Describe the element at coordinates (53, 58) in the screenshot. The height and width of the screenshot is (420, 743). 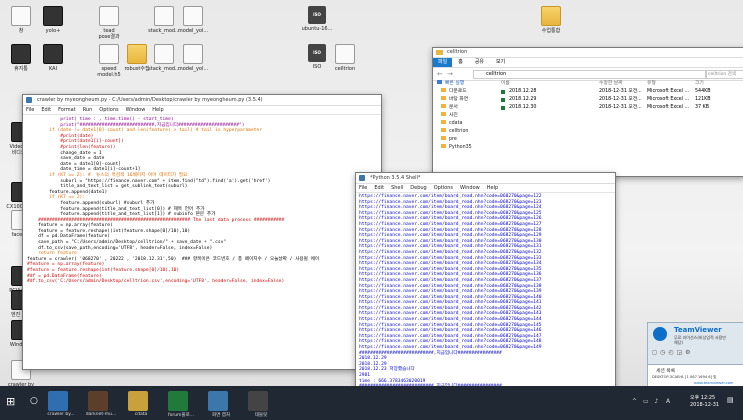
I see `desktop-icon: KAI` at that location.